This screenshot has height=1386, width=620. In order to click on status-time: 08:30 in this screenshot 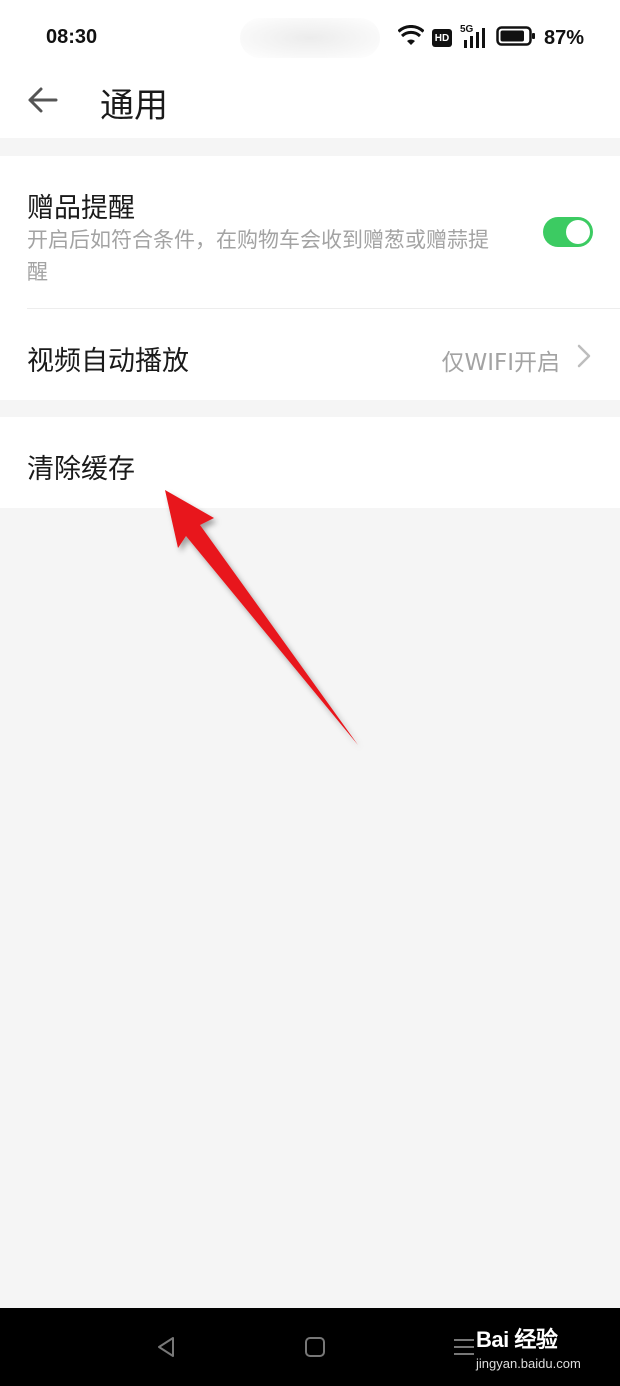, I will do `click(72, 37)`.